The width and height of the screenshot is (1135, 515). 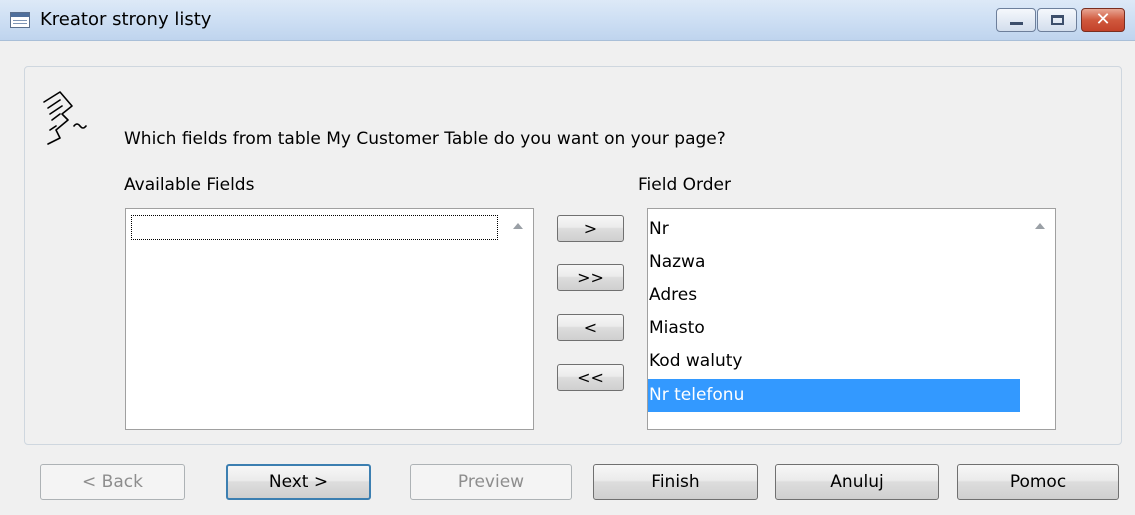 What do you see at coordinates (684, 185) in the screenshot?
I see `field-order-label: Field Order` at bounding box center [684, 185].